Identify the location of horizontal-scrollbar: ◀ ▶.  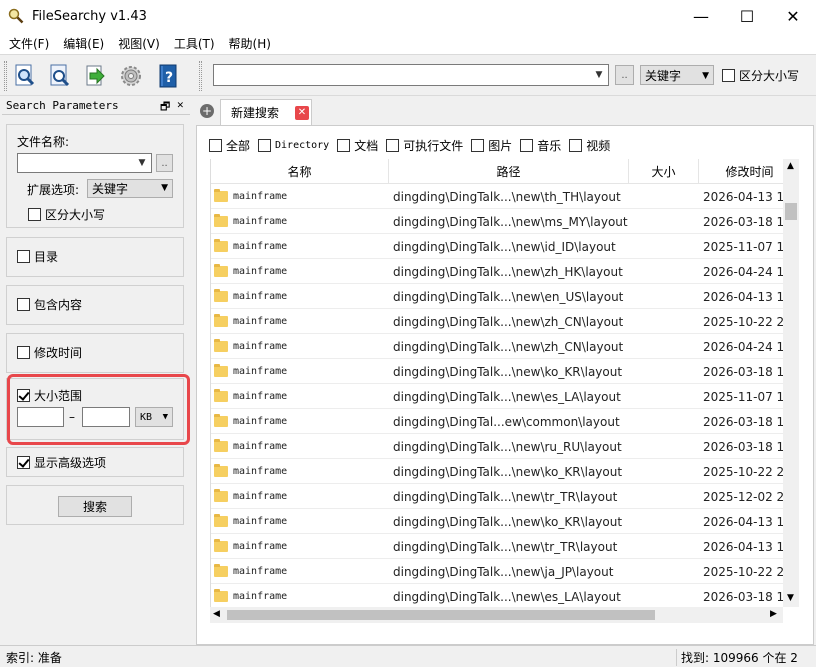
(496, 615).